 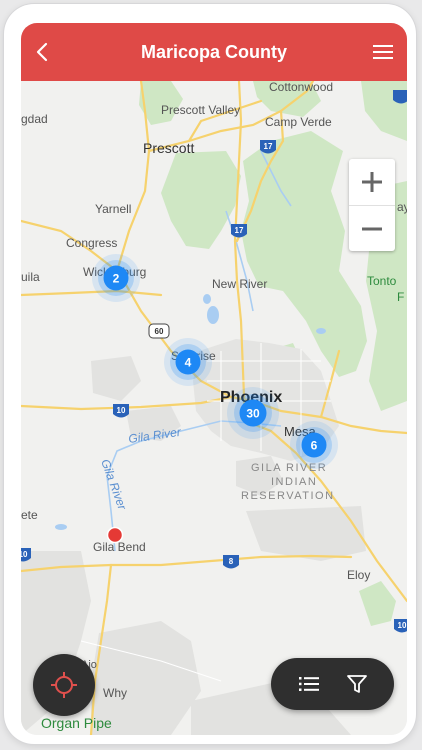 I want to click on plus-icon, so click(x=372, y=182).